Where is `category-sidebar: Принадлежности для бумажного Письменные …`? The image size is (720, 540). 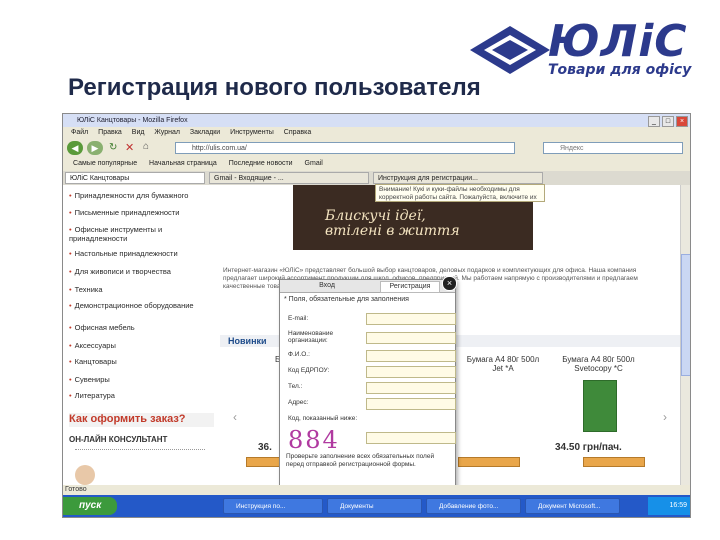
category-sidebar: Принадлежности для бумажного Письменные … is located at coordinates (140, 335).